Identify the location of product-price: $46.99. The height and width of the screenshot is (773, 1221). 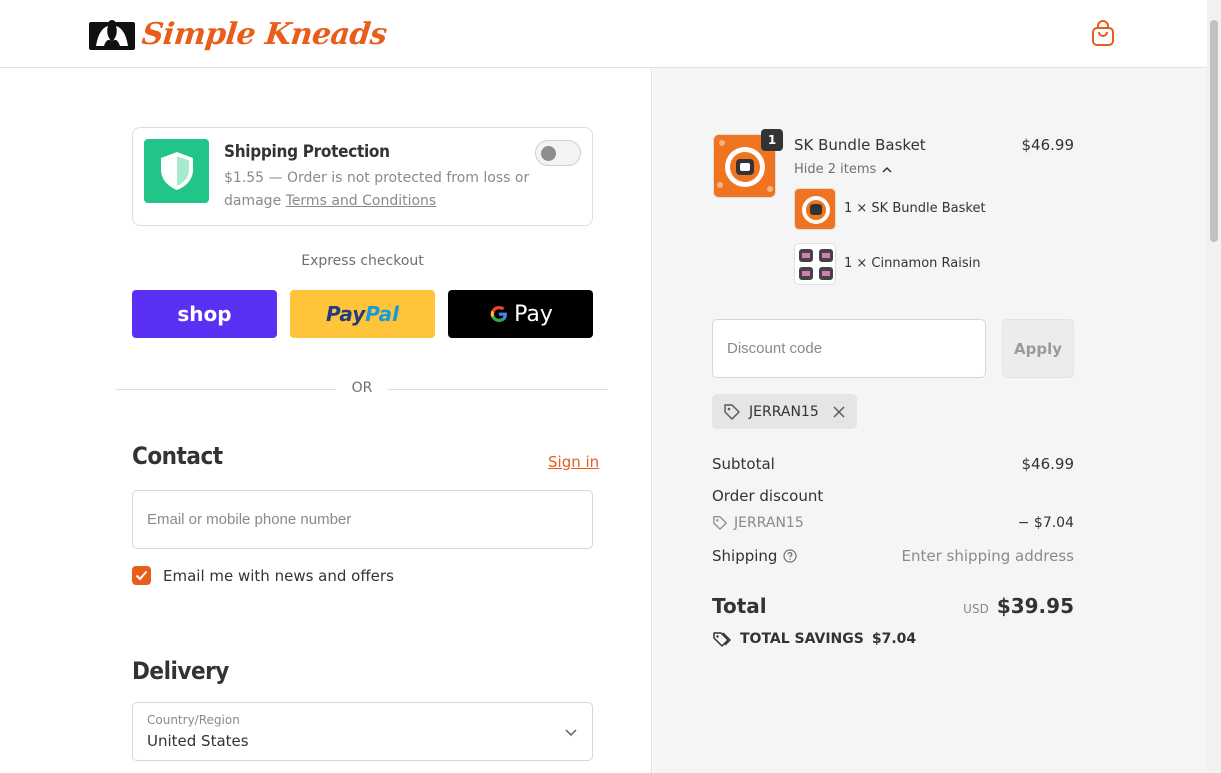
(1048, 145).